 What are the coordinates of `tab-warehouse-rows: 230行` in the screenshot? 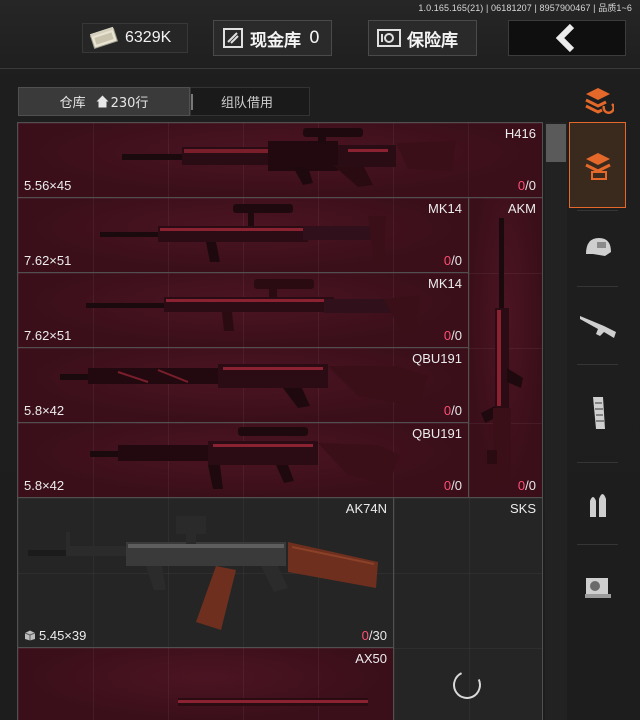 It's located at (129, 103).